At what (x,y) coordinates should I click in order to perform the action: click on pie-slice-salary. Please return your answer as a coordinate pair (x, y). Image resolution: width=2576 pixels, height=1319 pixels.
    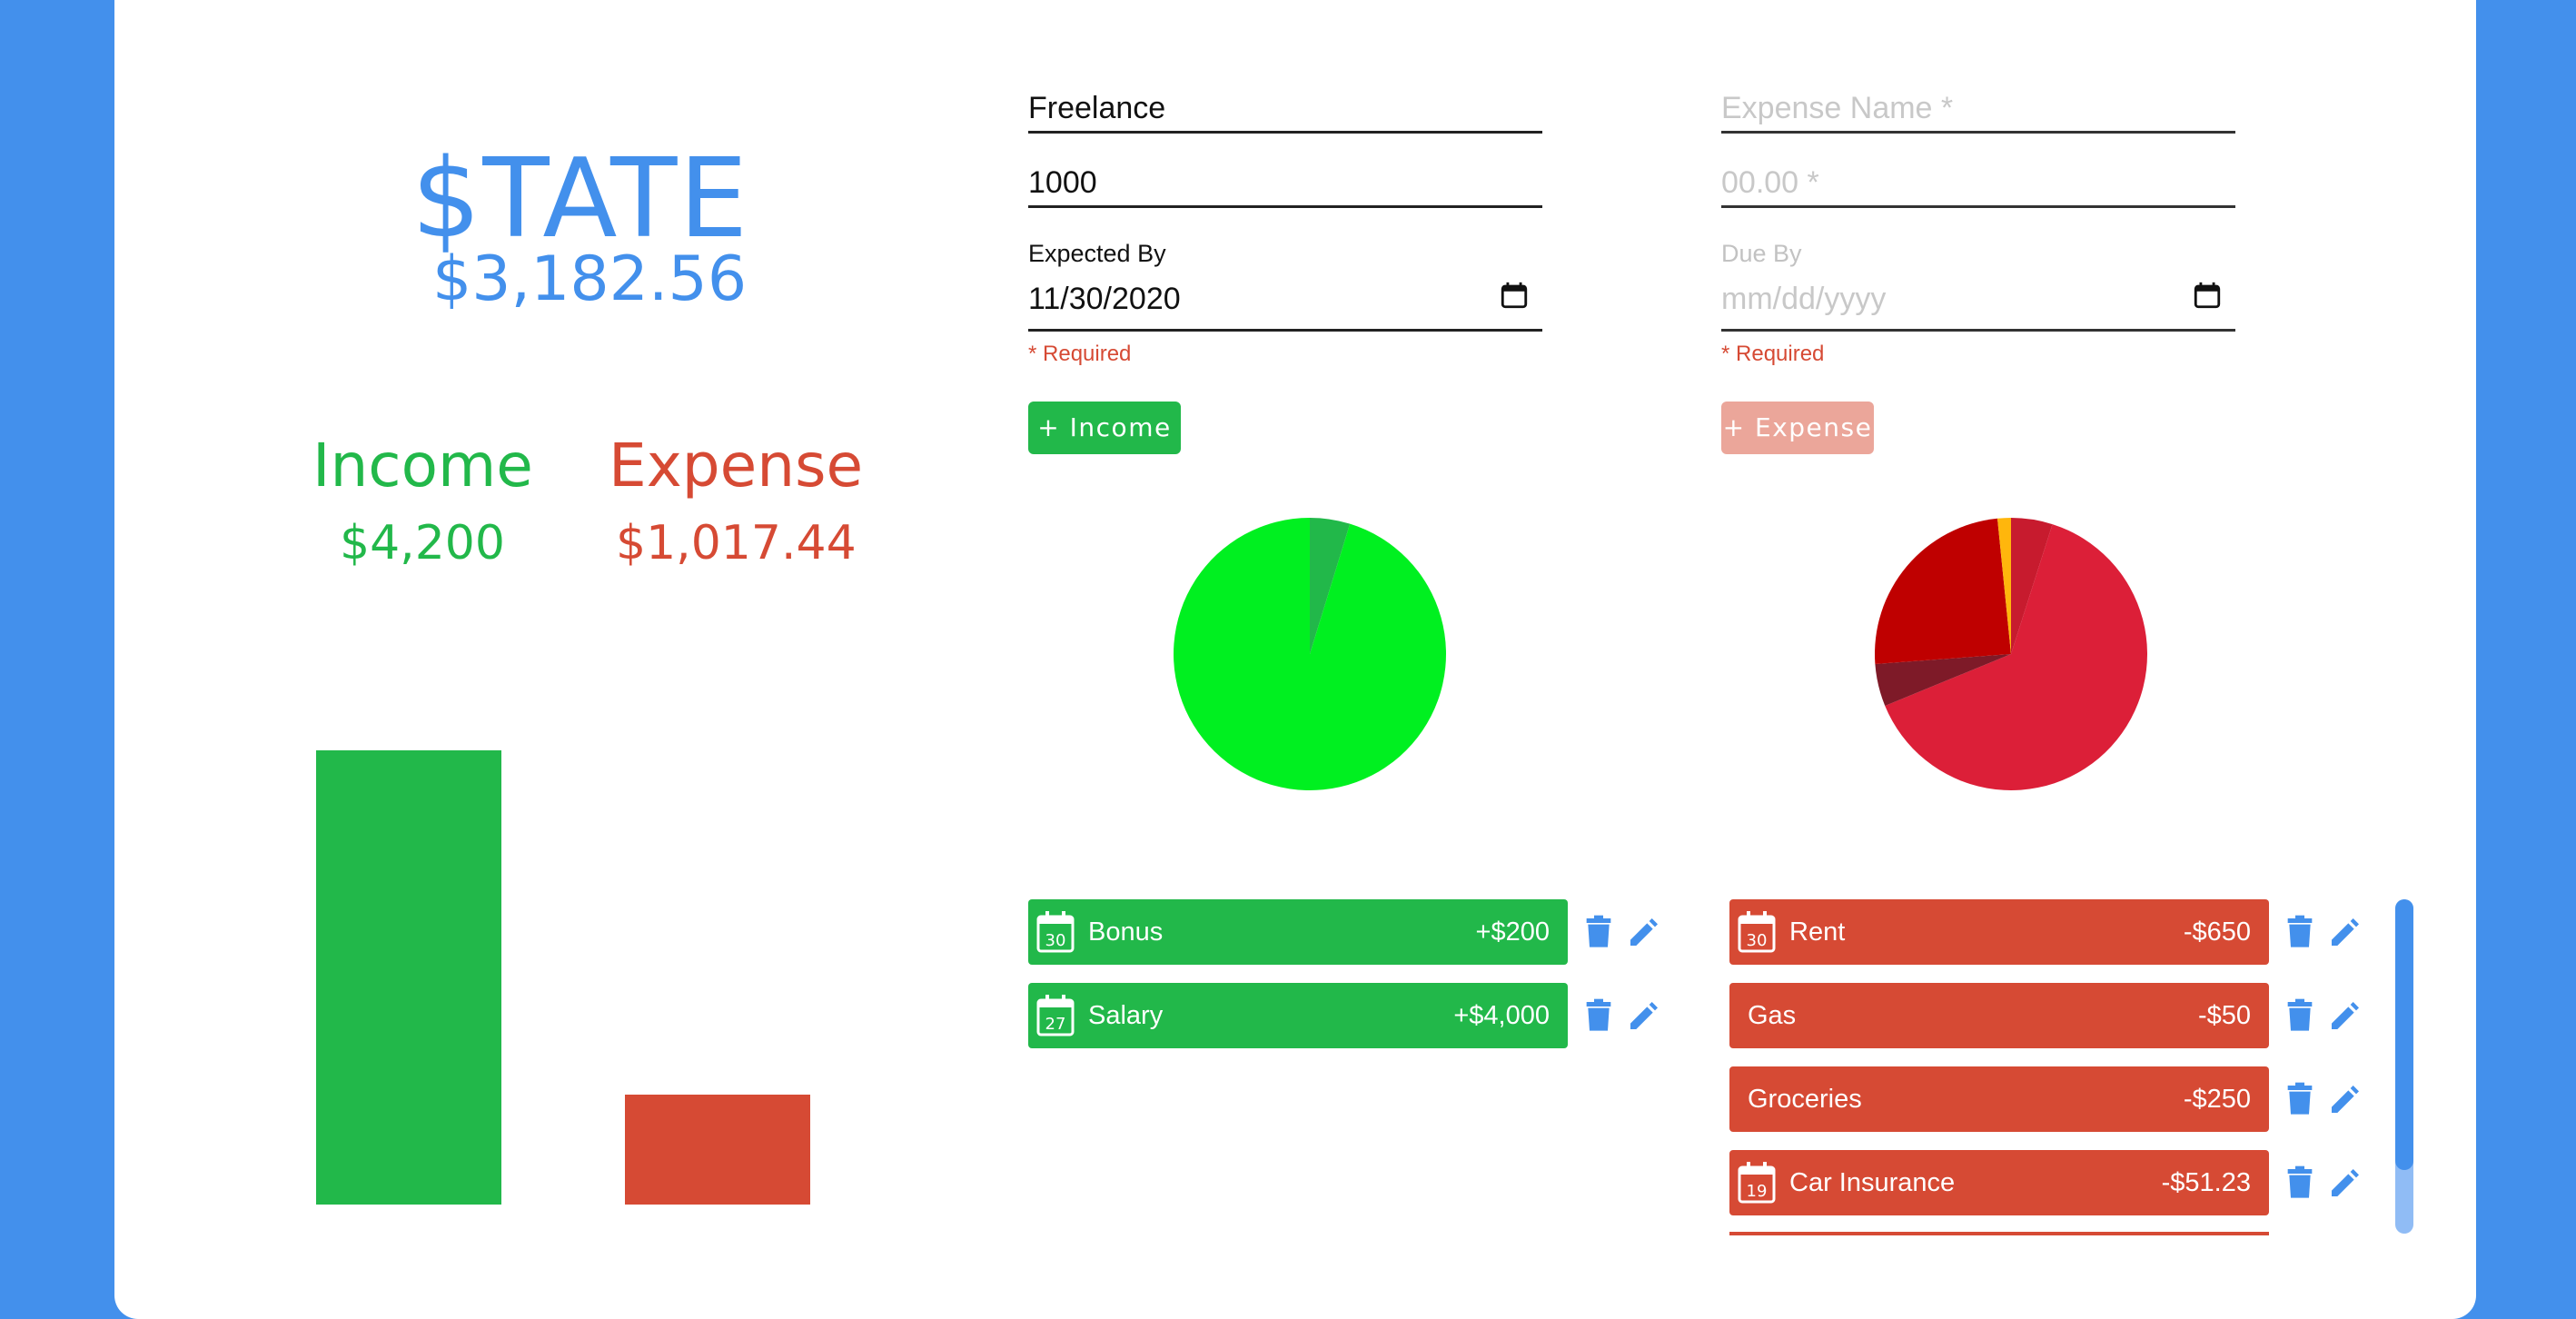
    Looking at the image, I should click on (1310, 654).